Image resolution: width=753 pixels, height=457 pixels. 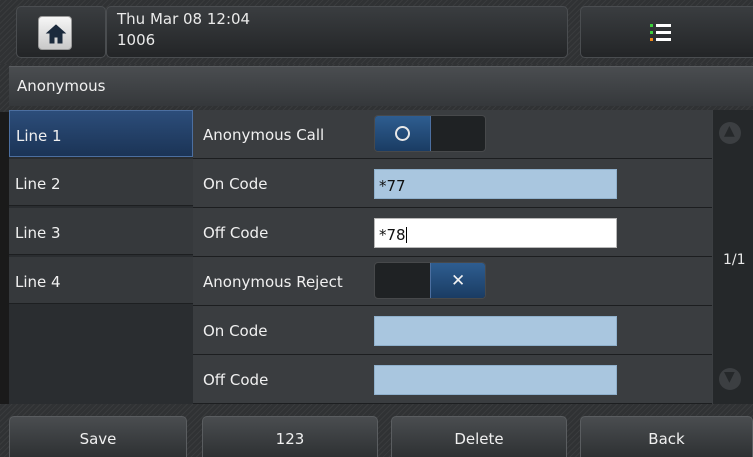 What do you see at coordinates (101, 231) in the screenshot?
I see `line-item-3: Line 3` at bounding box center [101, 231].